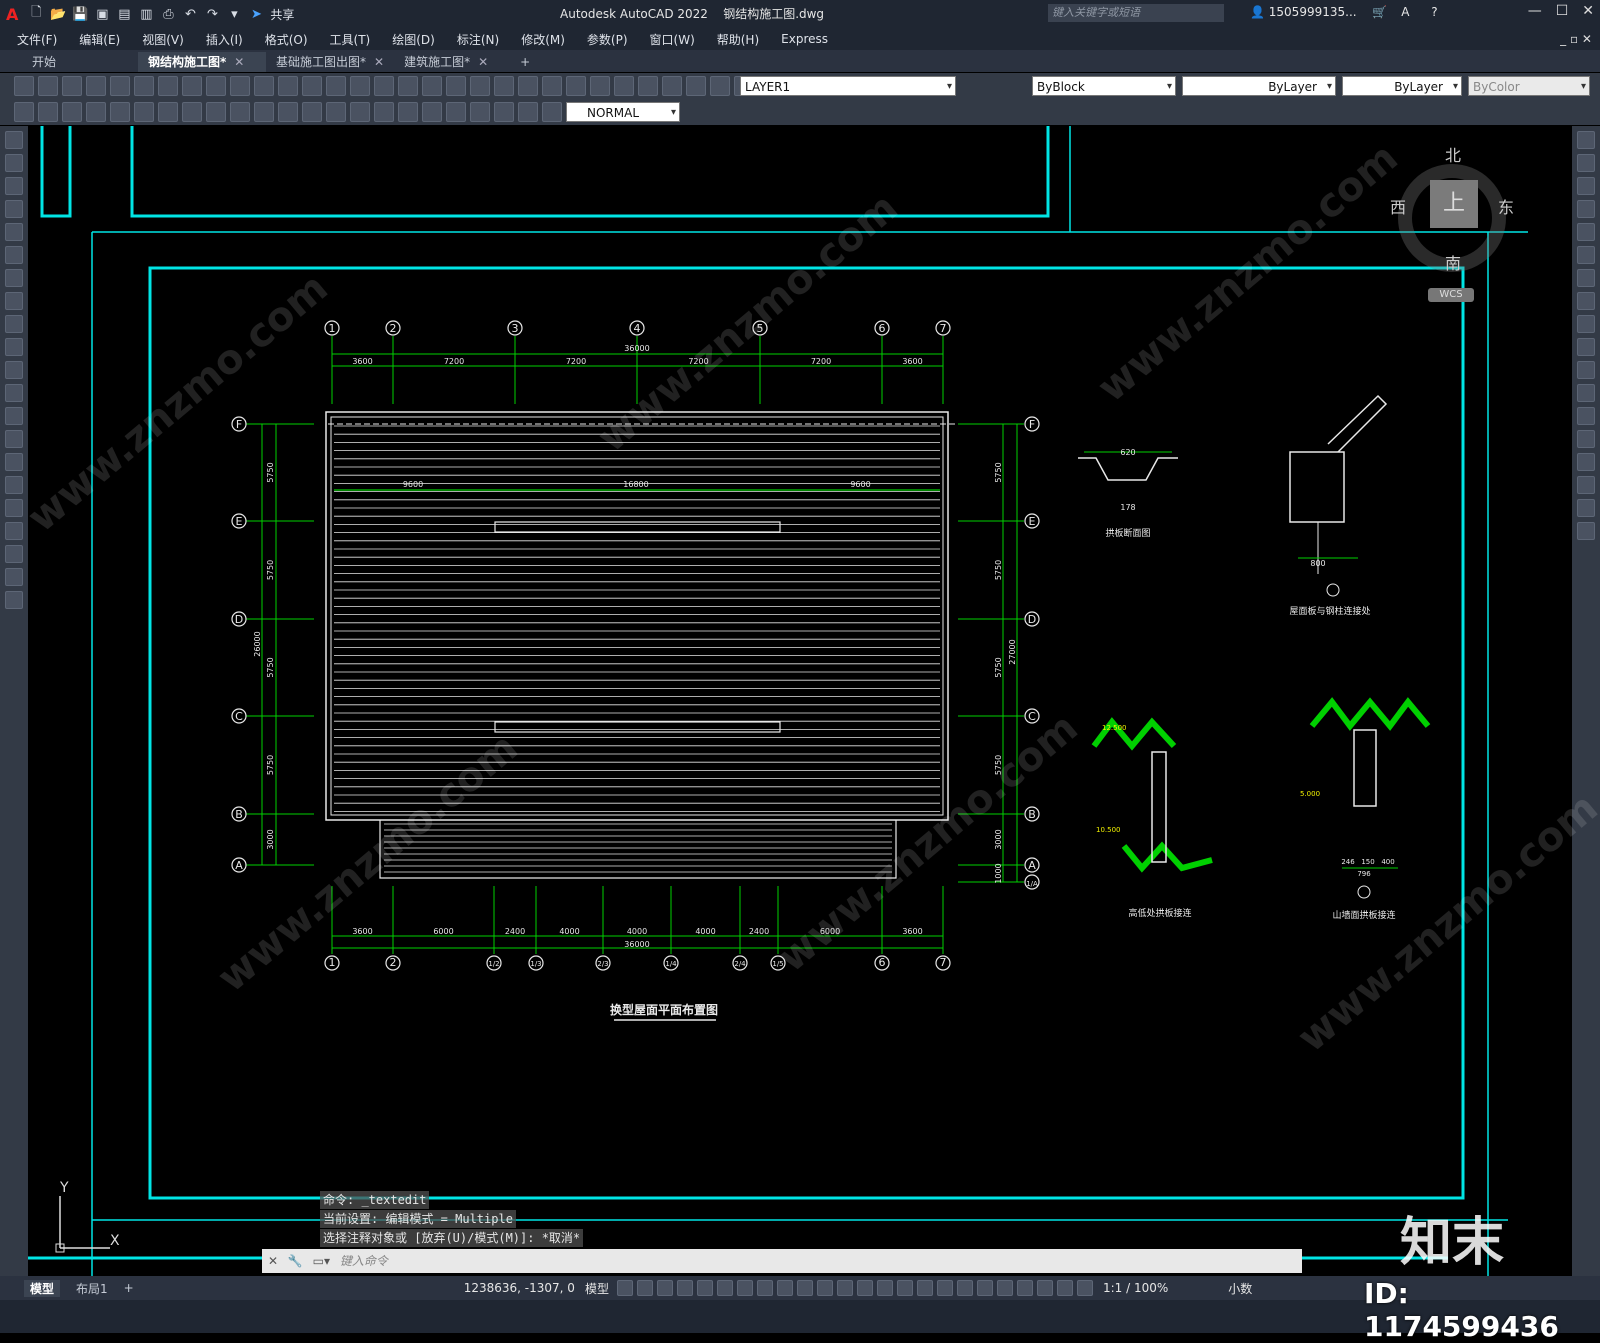 Image resolution: width=1600 pixels, height=1343 pixels. I want to click on web-open-icon: ▤, so click(124, 14).